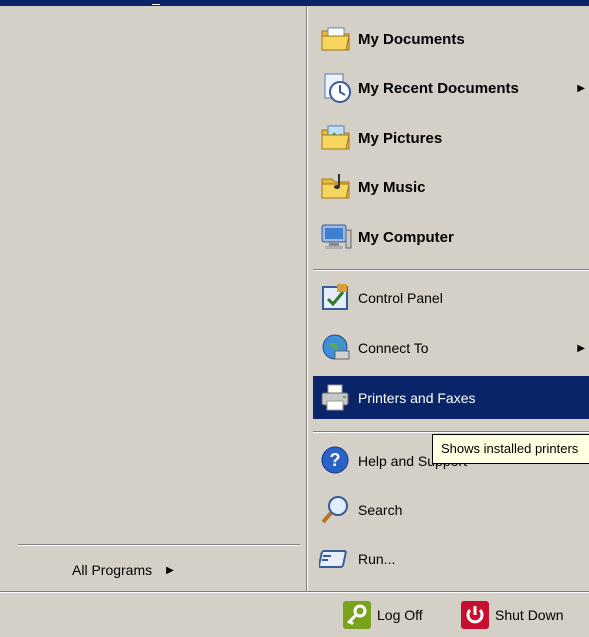 This screenshot has width=589, height=637. Describe the element at coordinates (112, 570) in the screenshot. I see `all-programs-label: All Programs` at that location.